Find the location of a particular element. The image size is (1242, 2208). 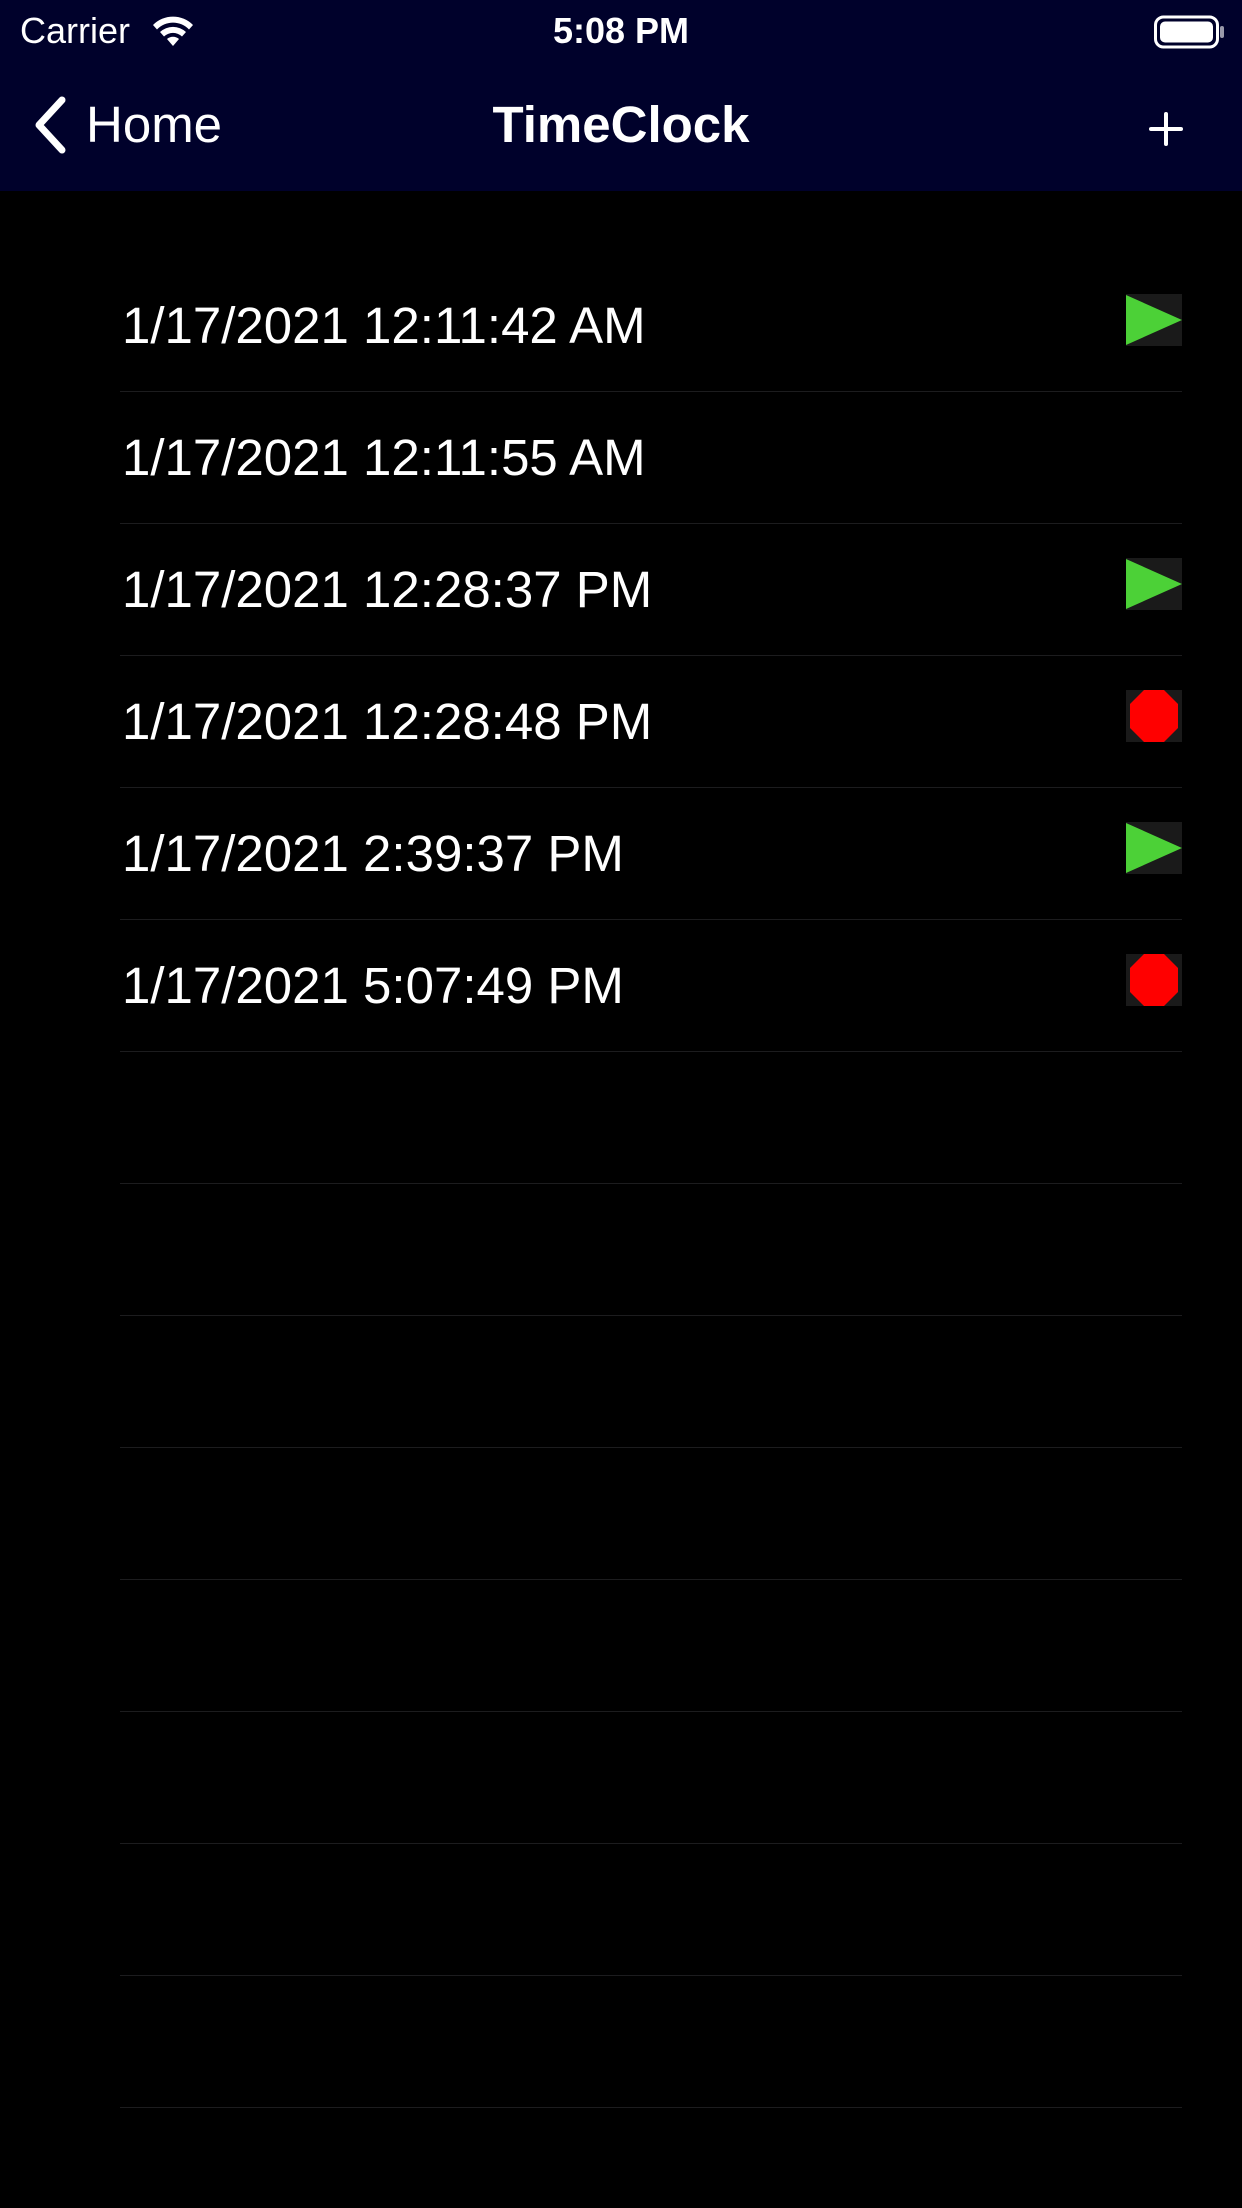

navigation-bar: Home TimeClock is located at coordinates (621, 126).